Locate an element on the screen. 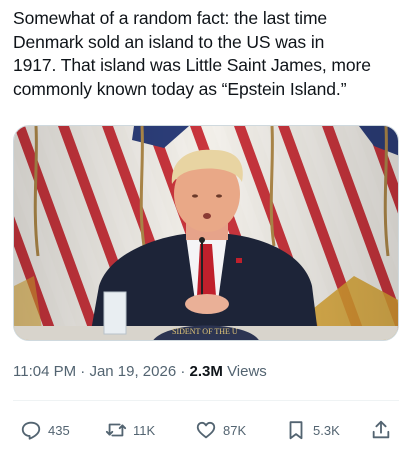 Image resolution: width=410 pixels, height=450 pixels. share-button is located at coordinates (381, 430).